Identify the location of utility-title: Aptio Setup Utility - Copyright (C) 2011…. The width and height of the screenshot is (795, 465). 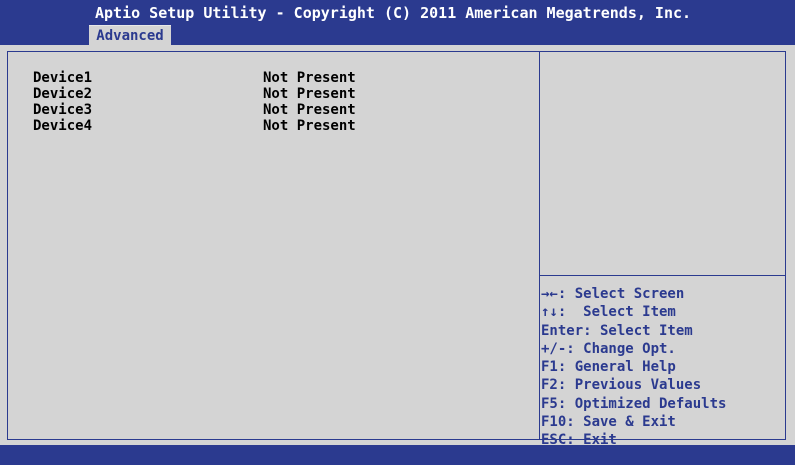
(393, 13).